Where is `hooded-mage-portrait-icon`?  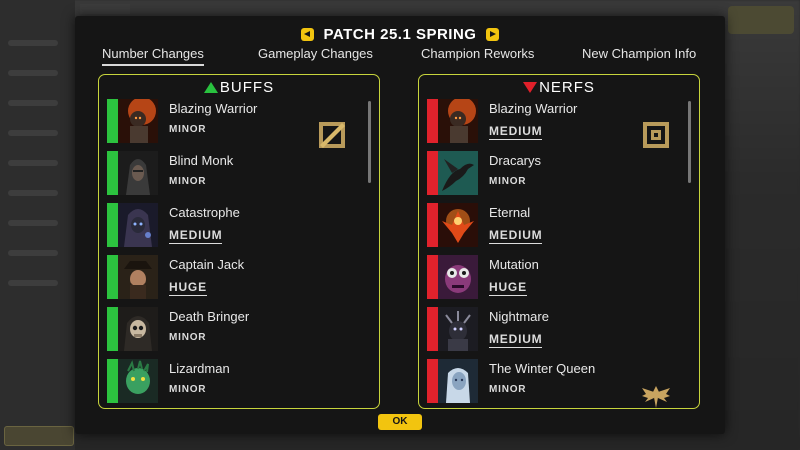
hooded-mage-portrait-icon is located at coordinates (138, 225).